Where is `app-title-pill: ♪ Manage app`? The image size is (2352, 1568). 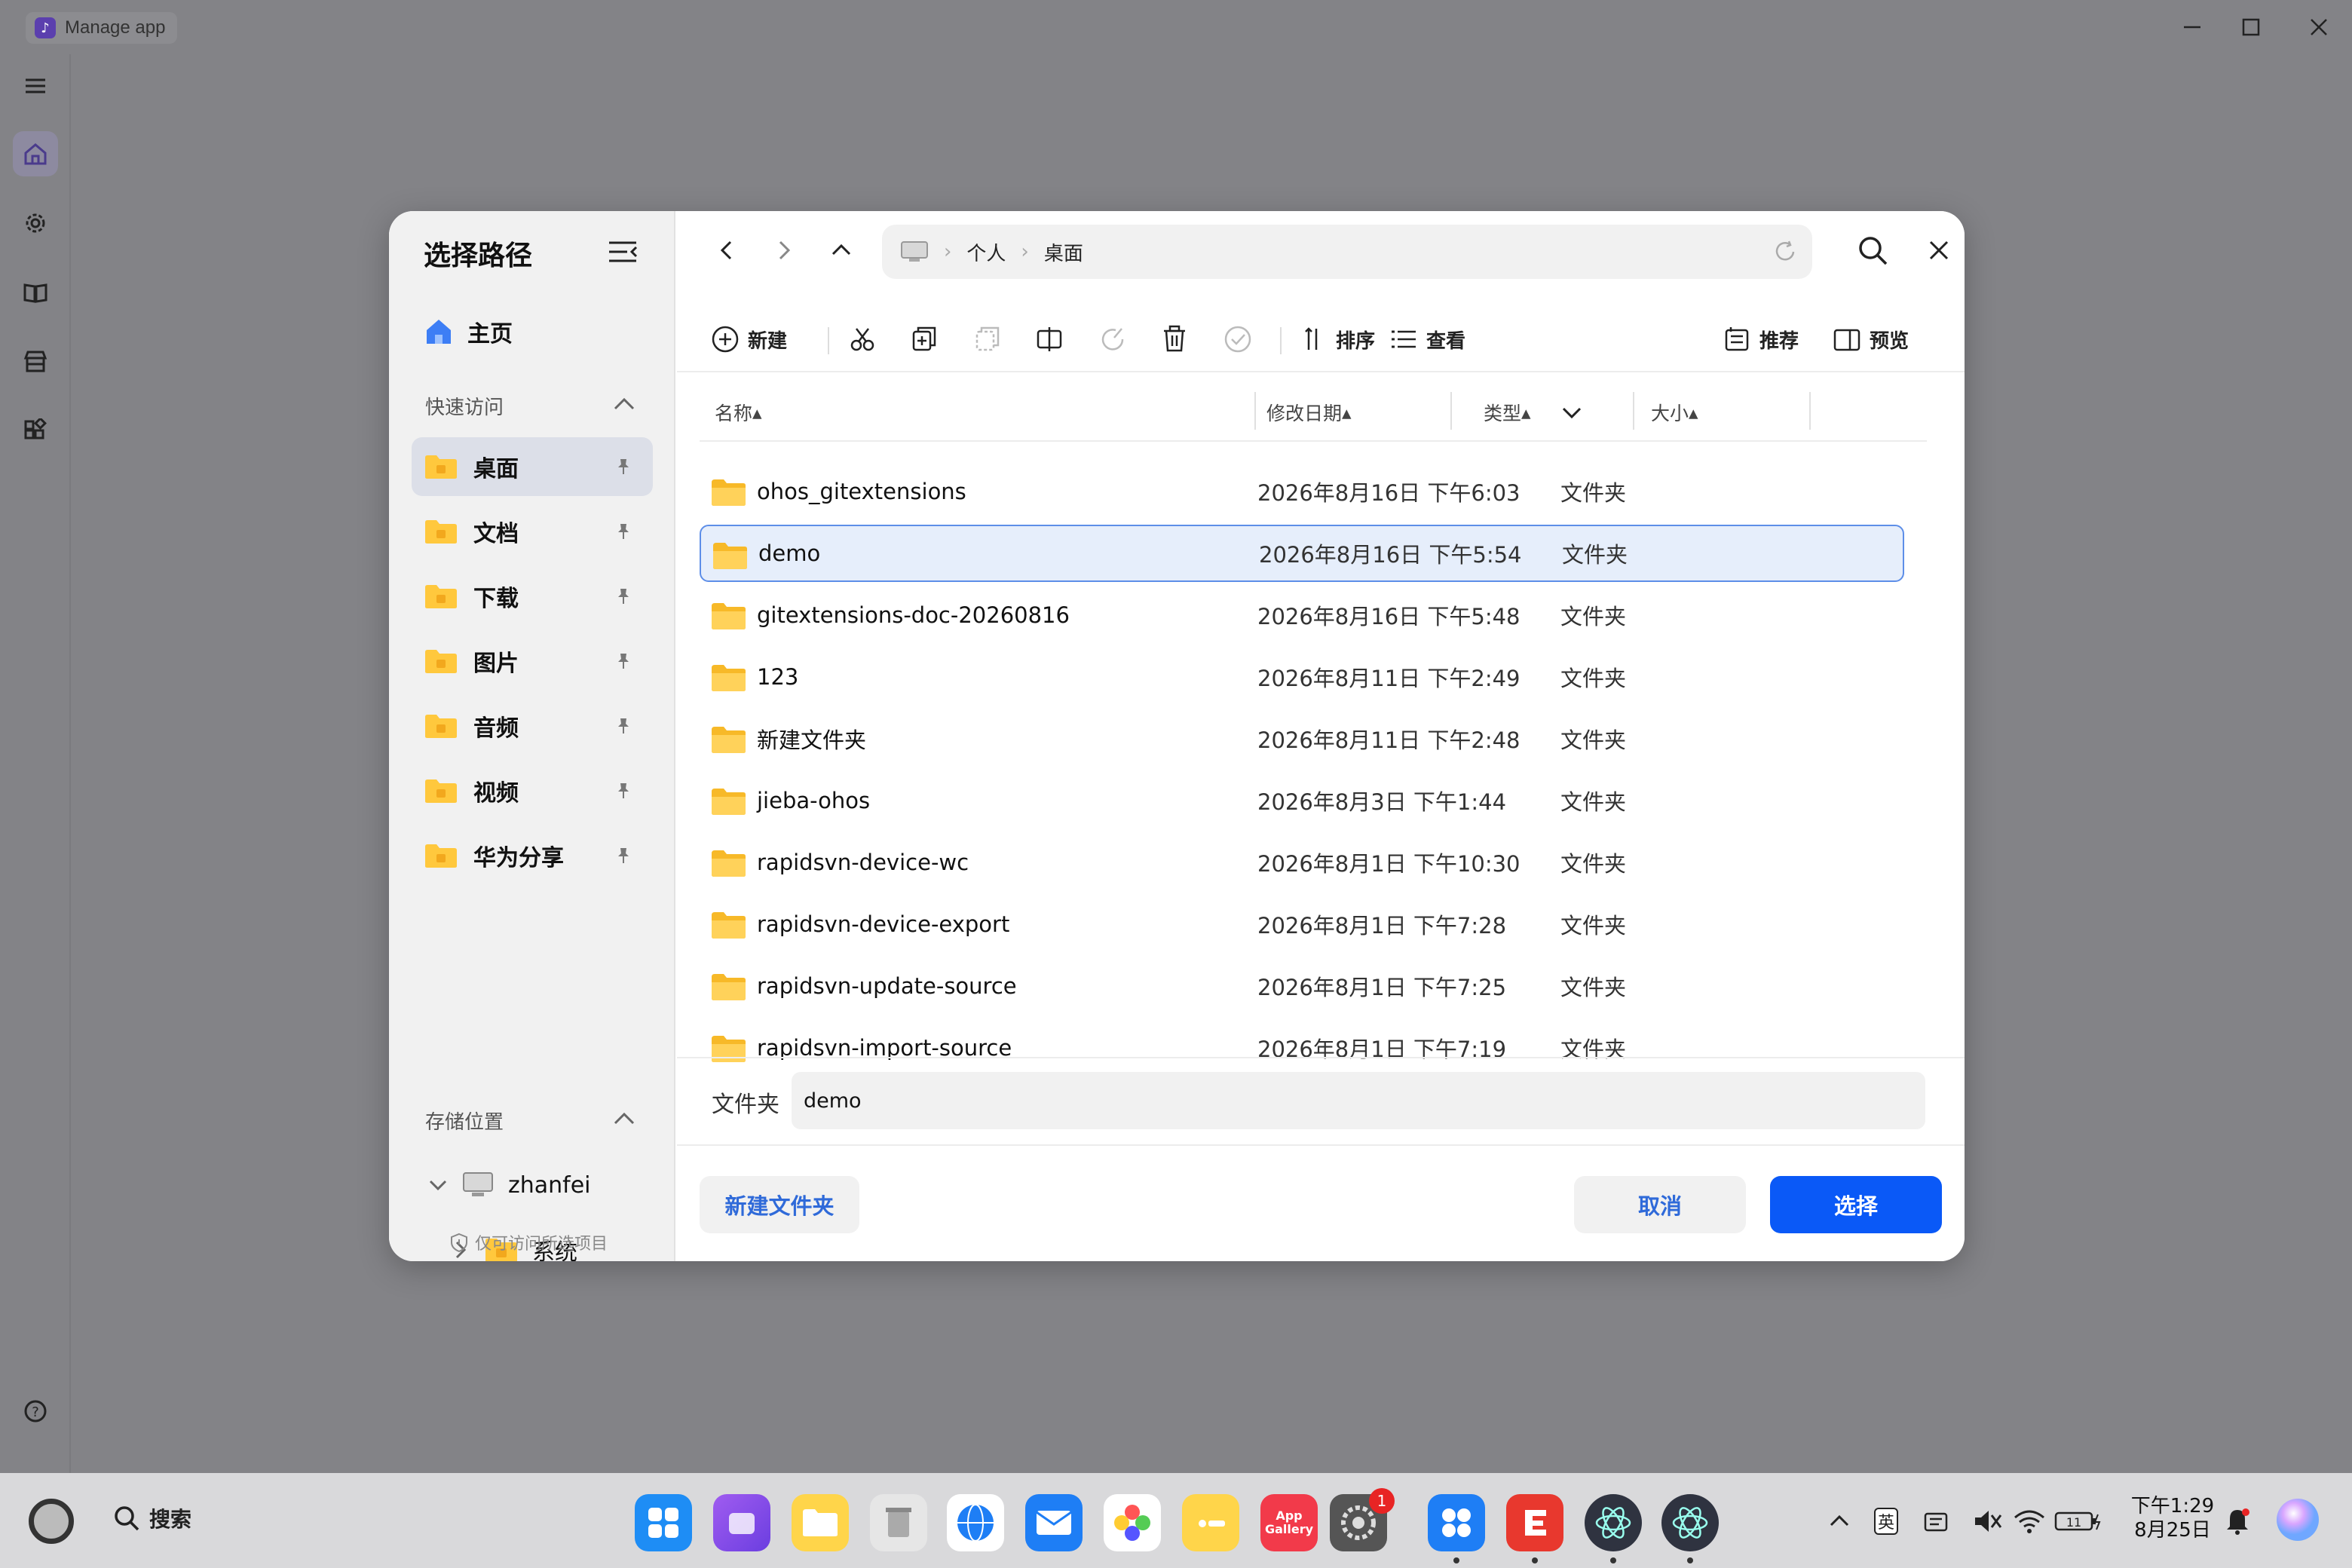
app-title-pill: ♪ Manage app is located at coordinates (102, 28).